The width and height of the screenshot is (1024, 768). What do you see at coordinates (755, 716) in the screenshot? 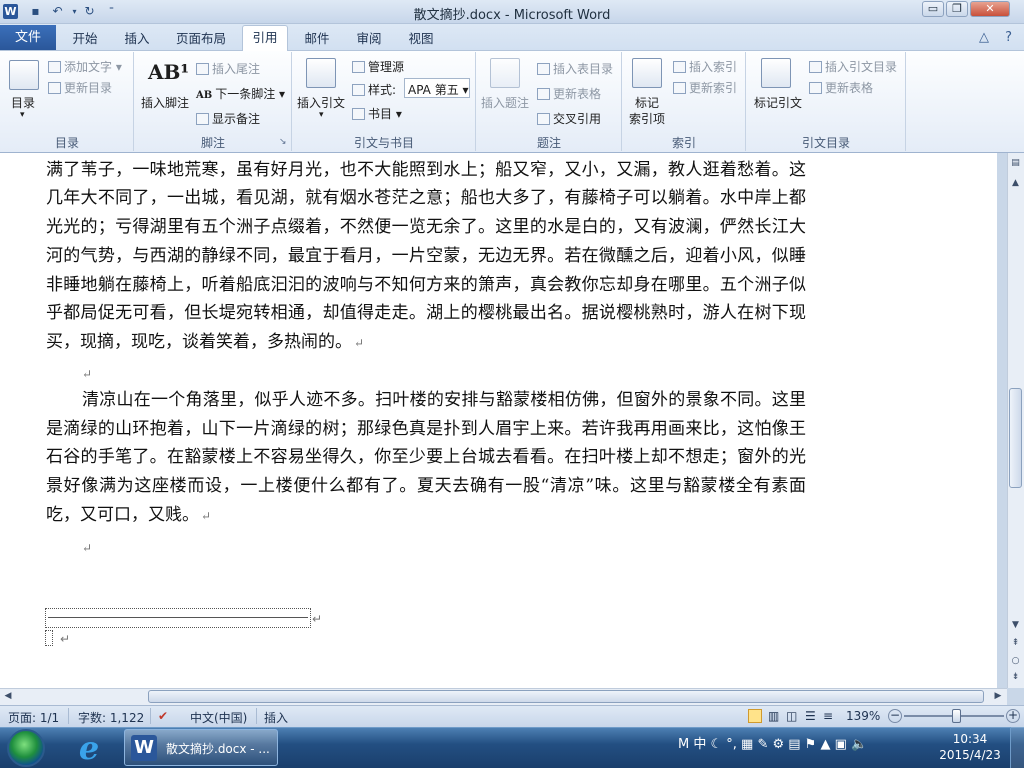
I see `print-layout-view-icon` at bounding box center [755, 716].